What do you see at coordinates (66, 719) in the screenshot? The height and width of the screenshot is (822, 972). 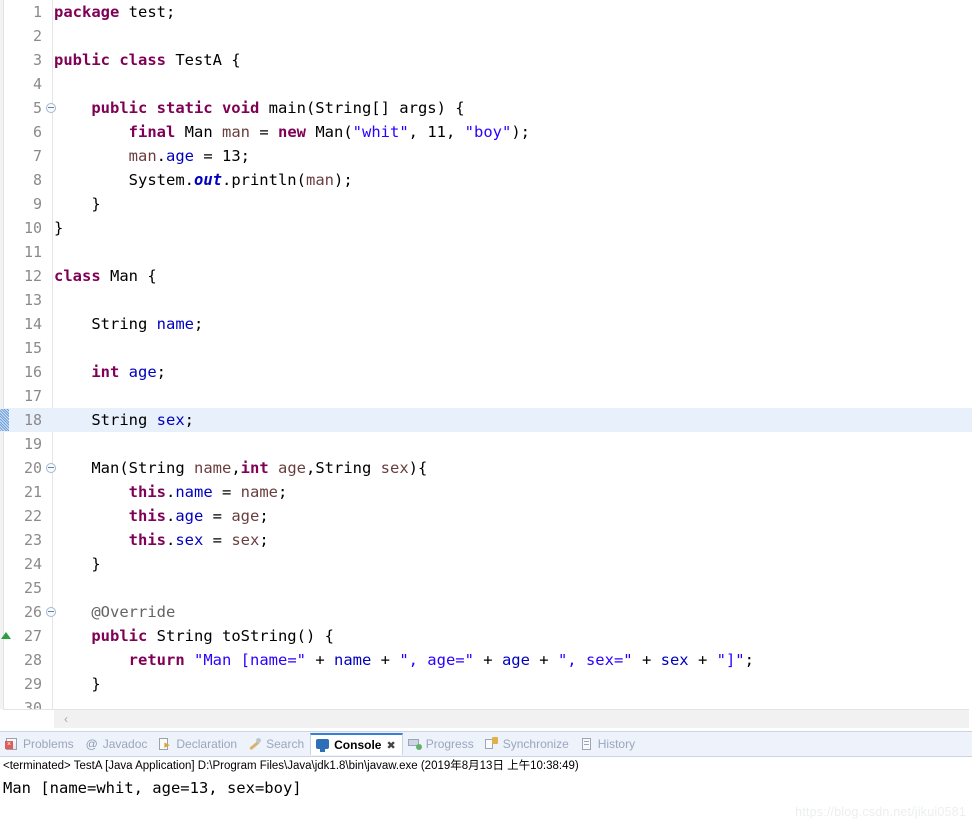 I see `scroll-left-chevron-icon: ‹` at bounding box center [66, 719].